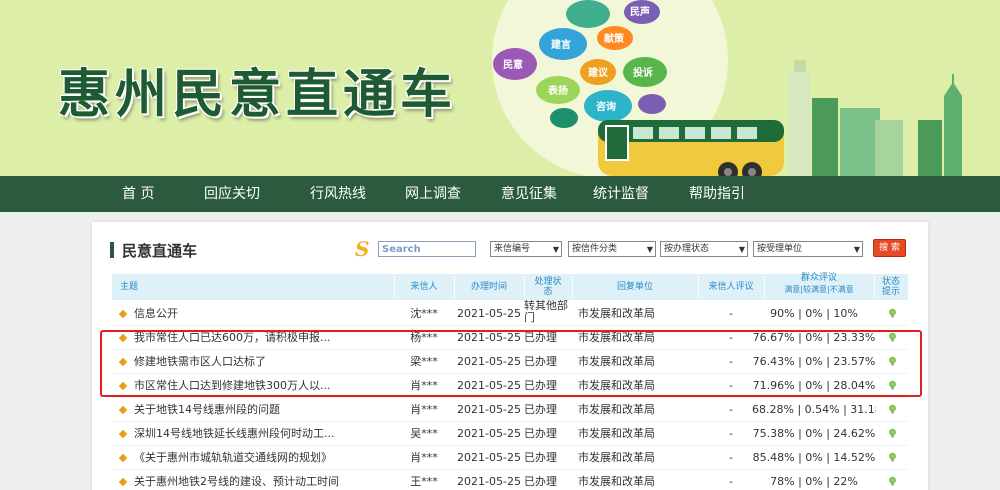 The image size is (1000, 490). What do you see at coordinates (890, 287) in the screenshot?
I see `header-status-hint: 状态提示` at bounding box center [890, 287].